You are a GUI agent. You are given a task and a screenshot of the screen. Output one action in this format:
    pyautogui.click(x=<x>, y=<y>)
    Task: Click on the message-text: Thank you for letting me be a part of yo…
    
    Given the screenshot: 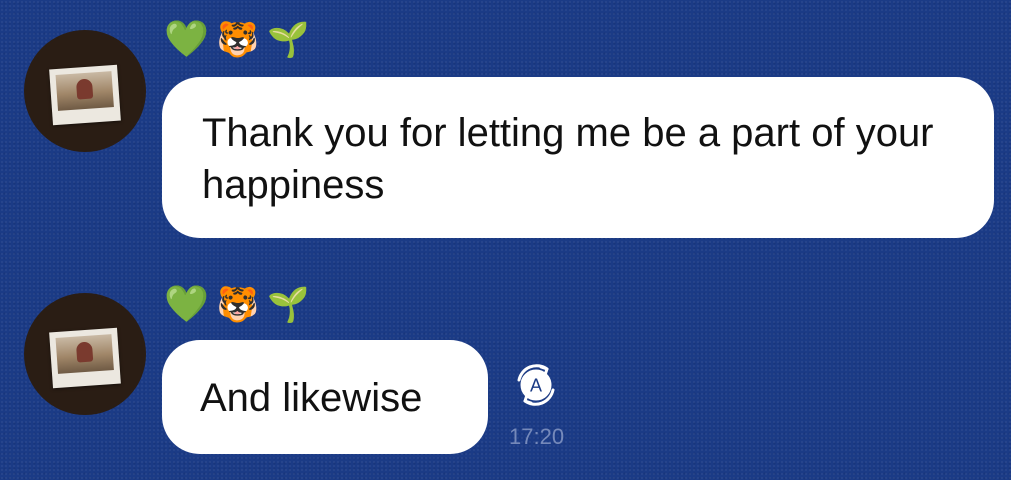 What is the action you would take?
    pyautogui.click(x=568, y=159)
    